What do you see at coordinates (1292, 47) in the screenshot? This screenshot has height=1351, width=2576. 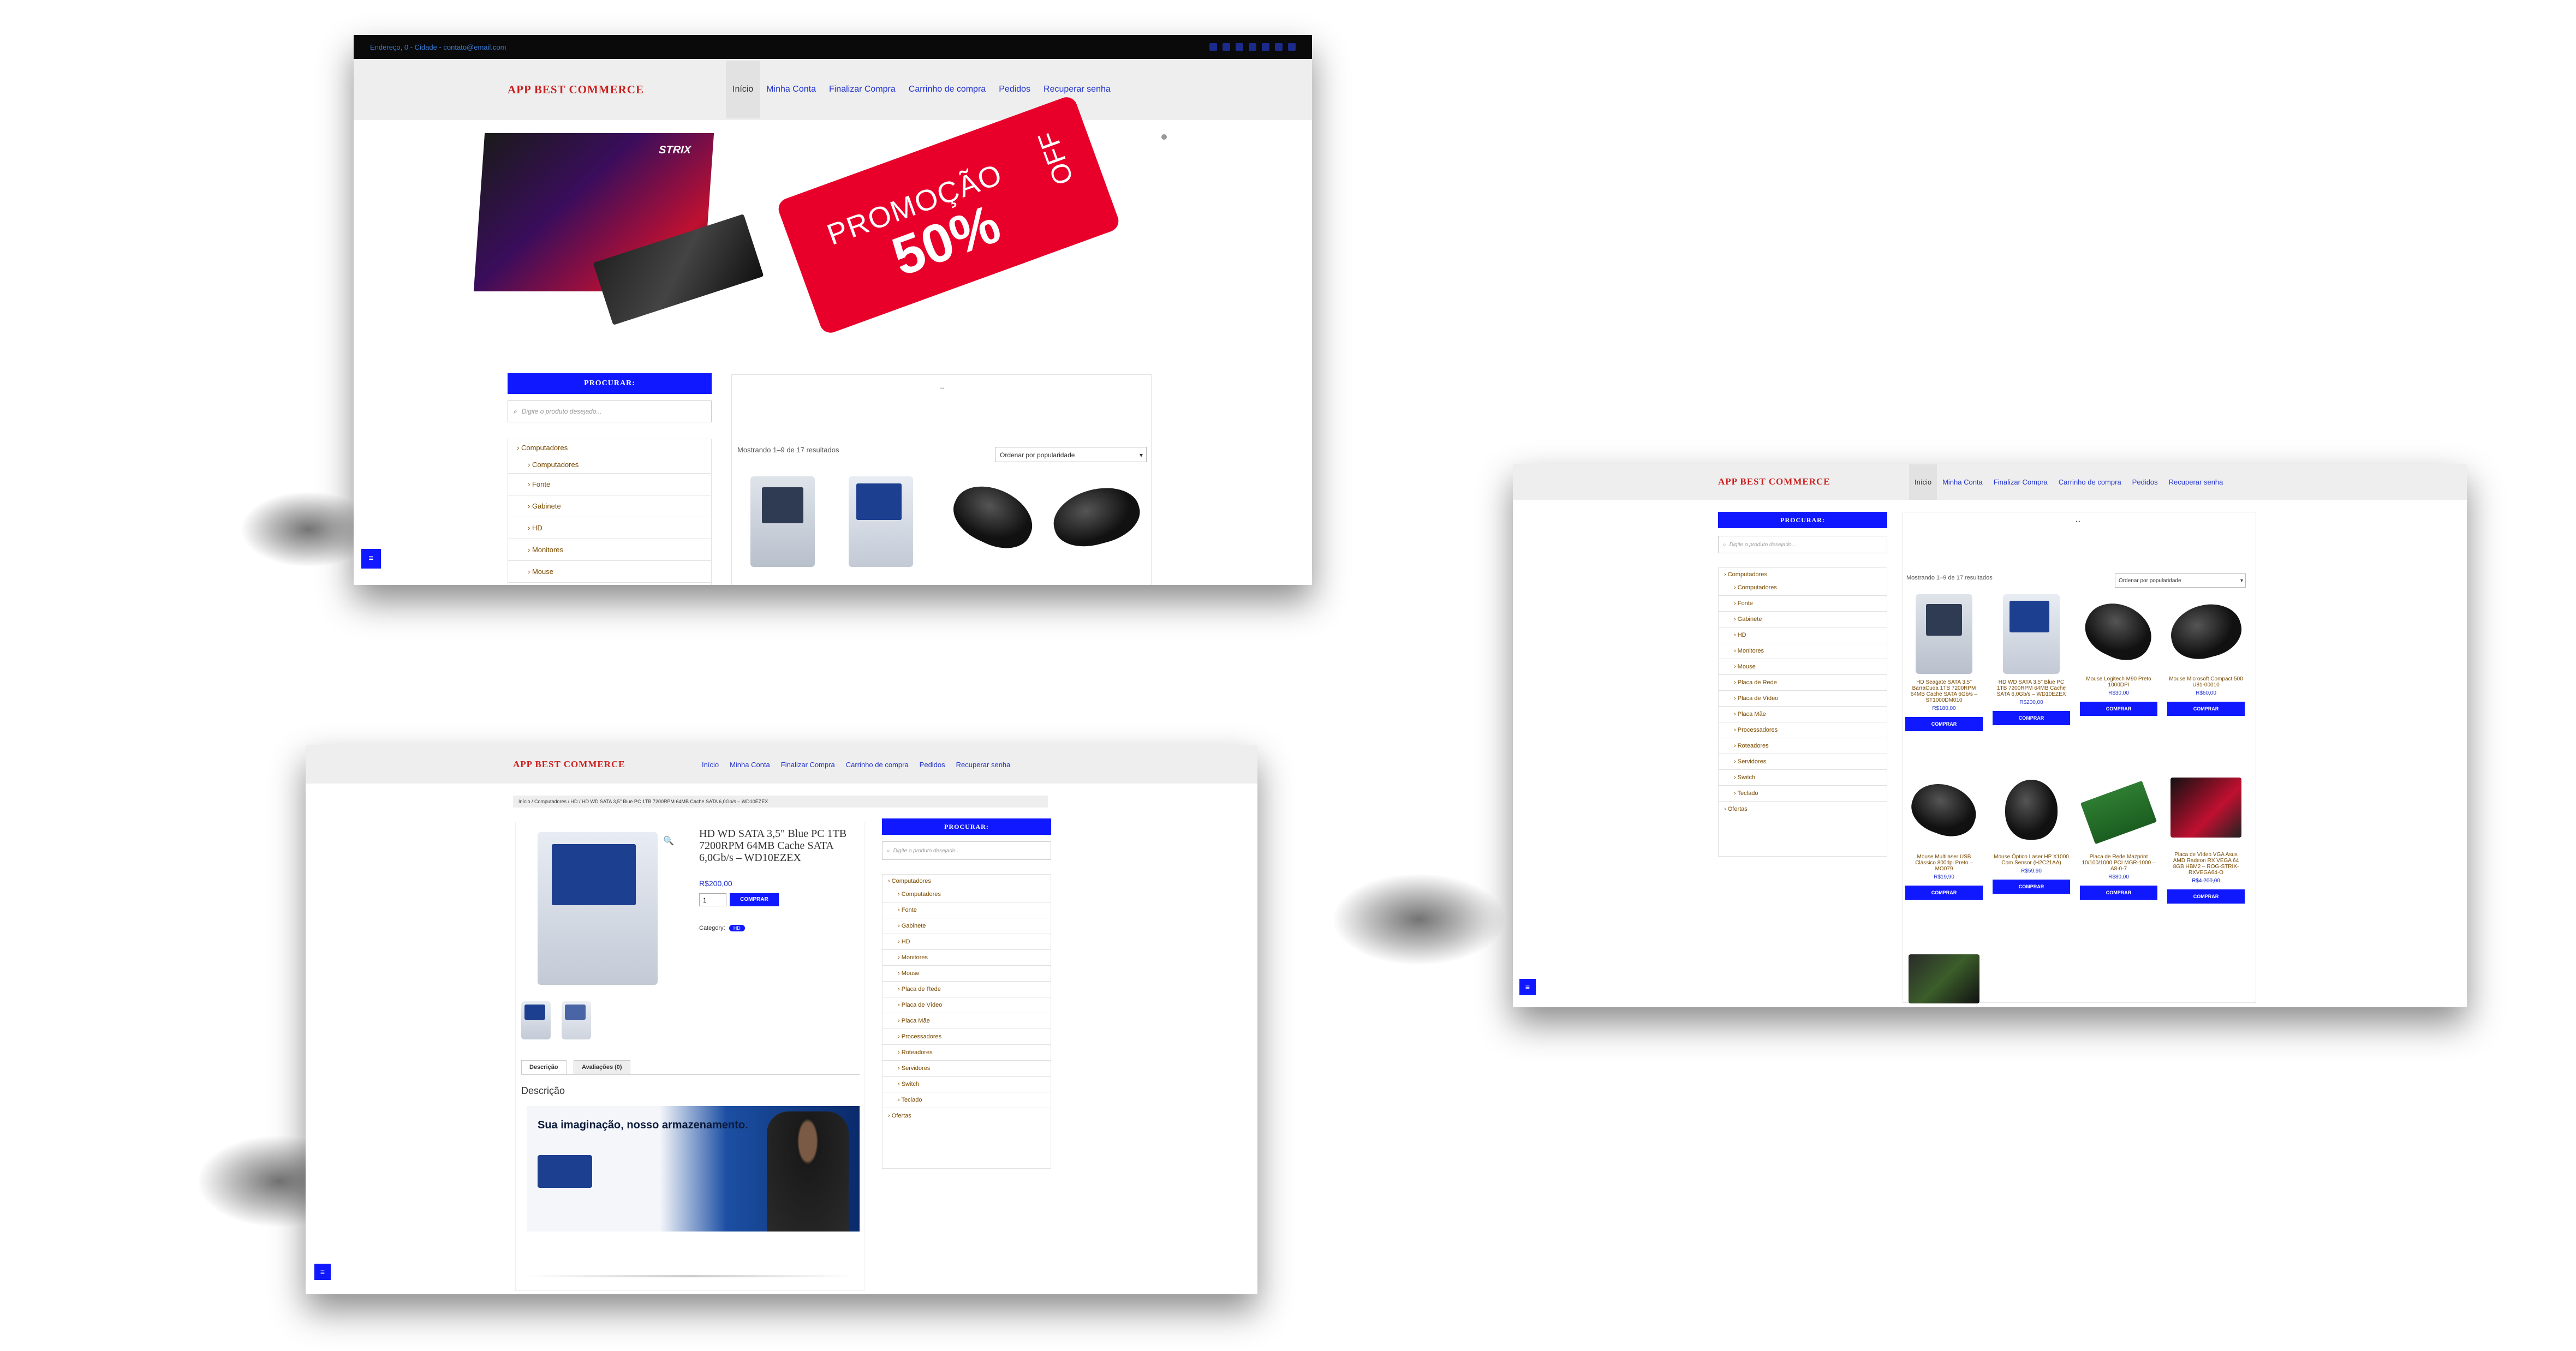 I see `email-icon` at bounding box center [1292, 47].